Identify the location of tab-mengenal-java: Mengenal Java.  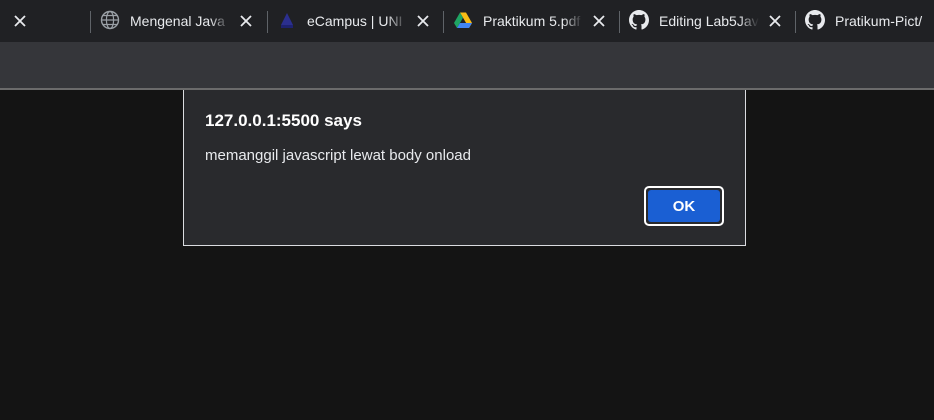
(178, 21).